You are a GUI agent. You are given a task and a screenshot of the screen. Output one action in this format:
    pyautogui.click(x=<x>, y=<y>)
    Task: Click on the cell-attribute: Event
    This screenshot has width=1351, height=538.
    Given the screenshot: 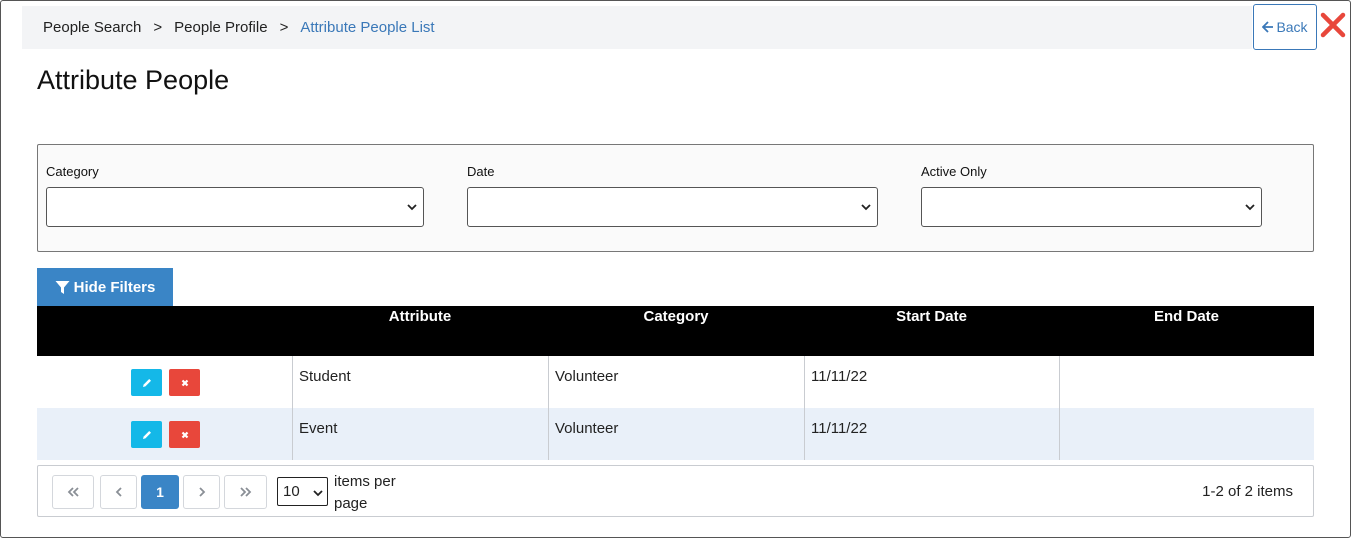 What is the action you would take?
    pyautogui.click(x=420, y=434)
    